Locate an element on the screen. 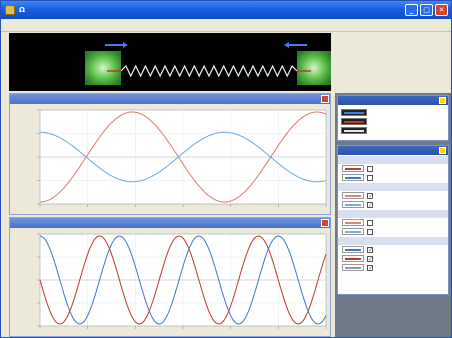 This screenshot has width=452, height=338. minimize-button: _ is located at coordinates (411, 10).